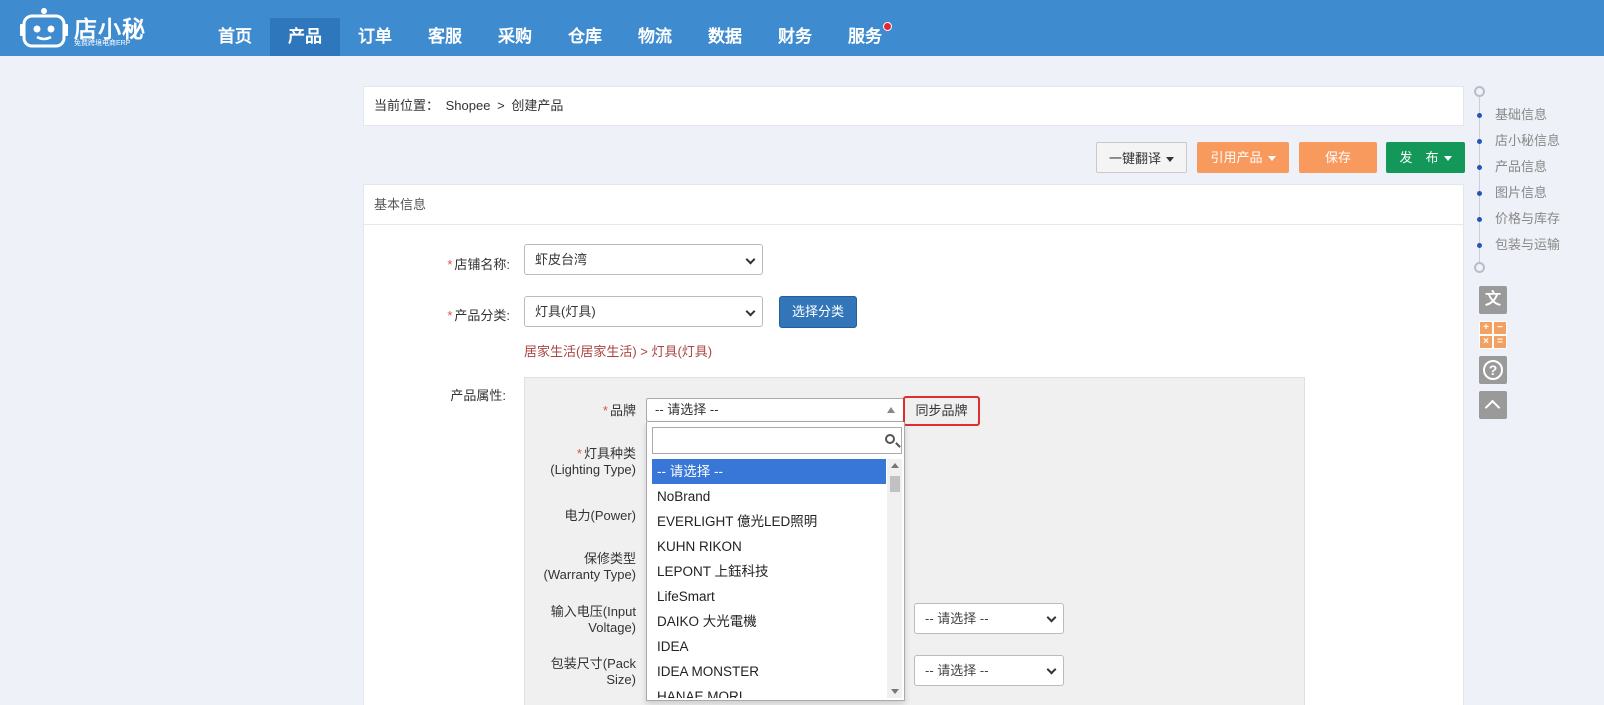  Describe the element at coordinates (445, 37) in the screenshot. I see `nav-item-customer-service: 客服` at that location.